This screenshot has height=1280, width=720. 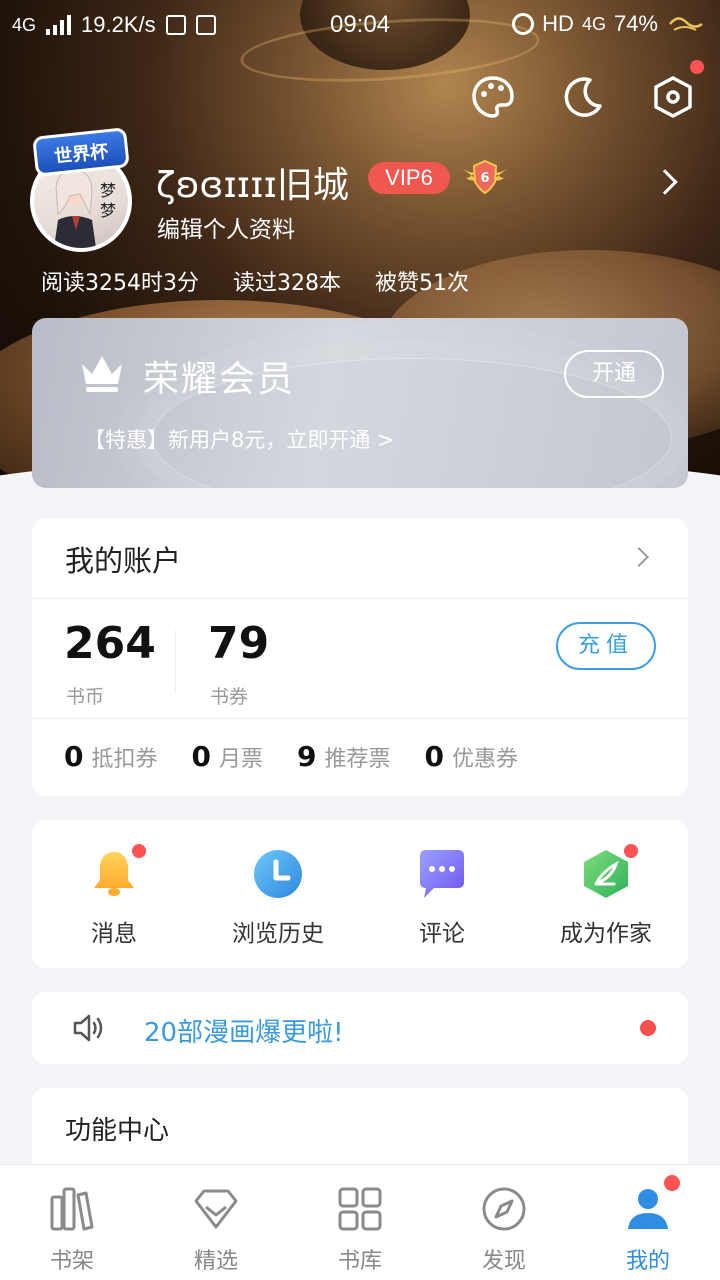 I want to click on tab-featured: 精选, so click(x=216, y=1222).